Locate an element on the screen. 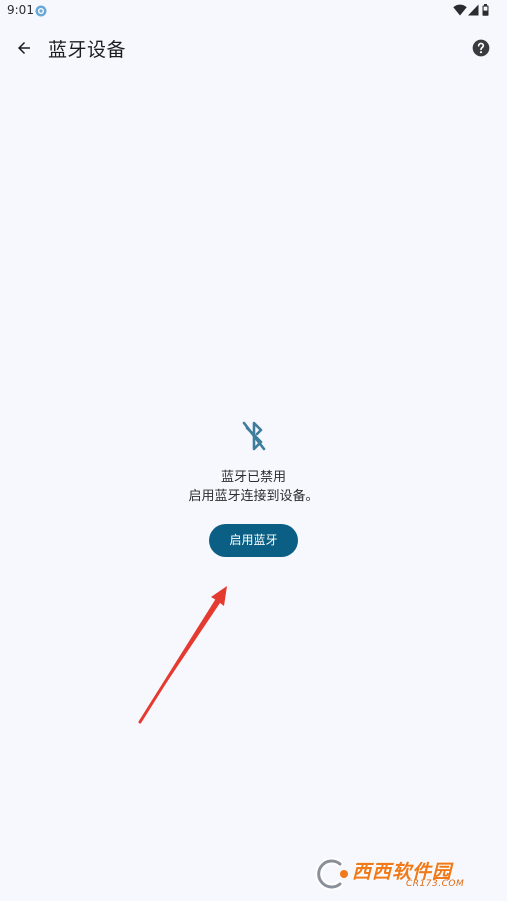  back-button is located at coordinates (24, 48).